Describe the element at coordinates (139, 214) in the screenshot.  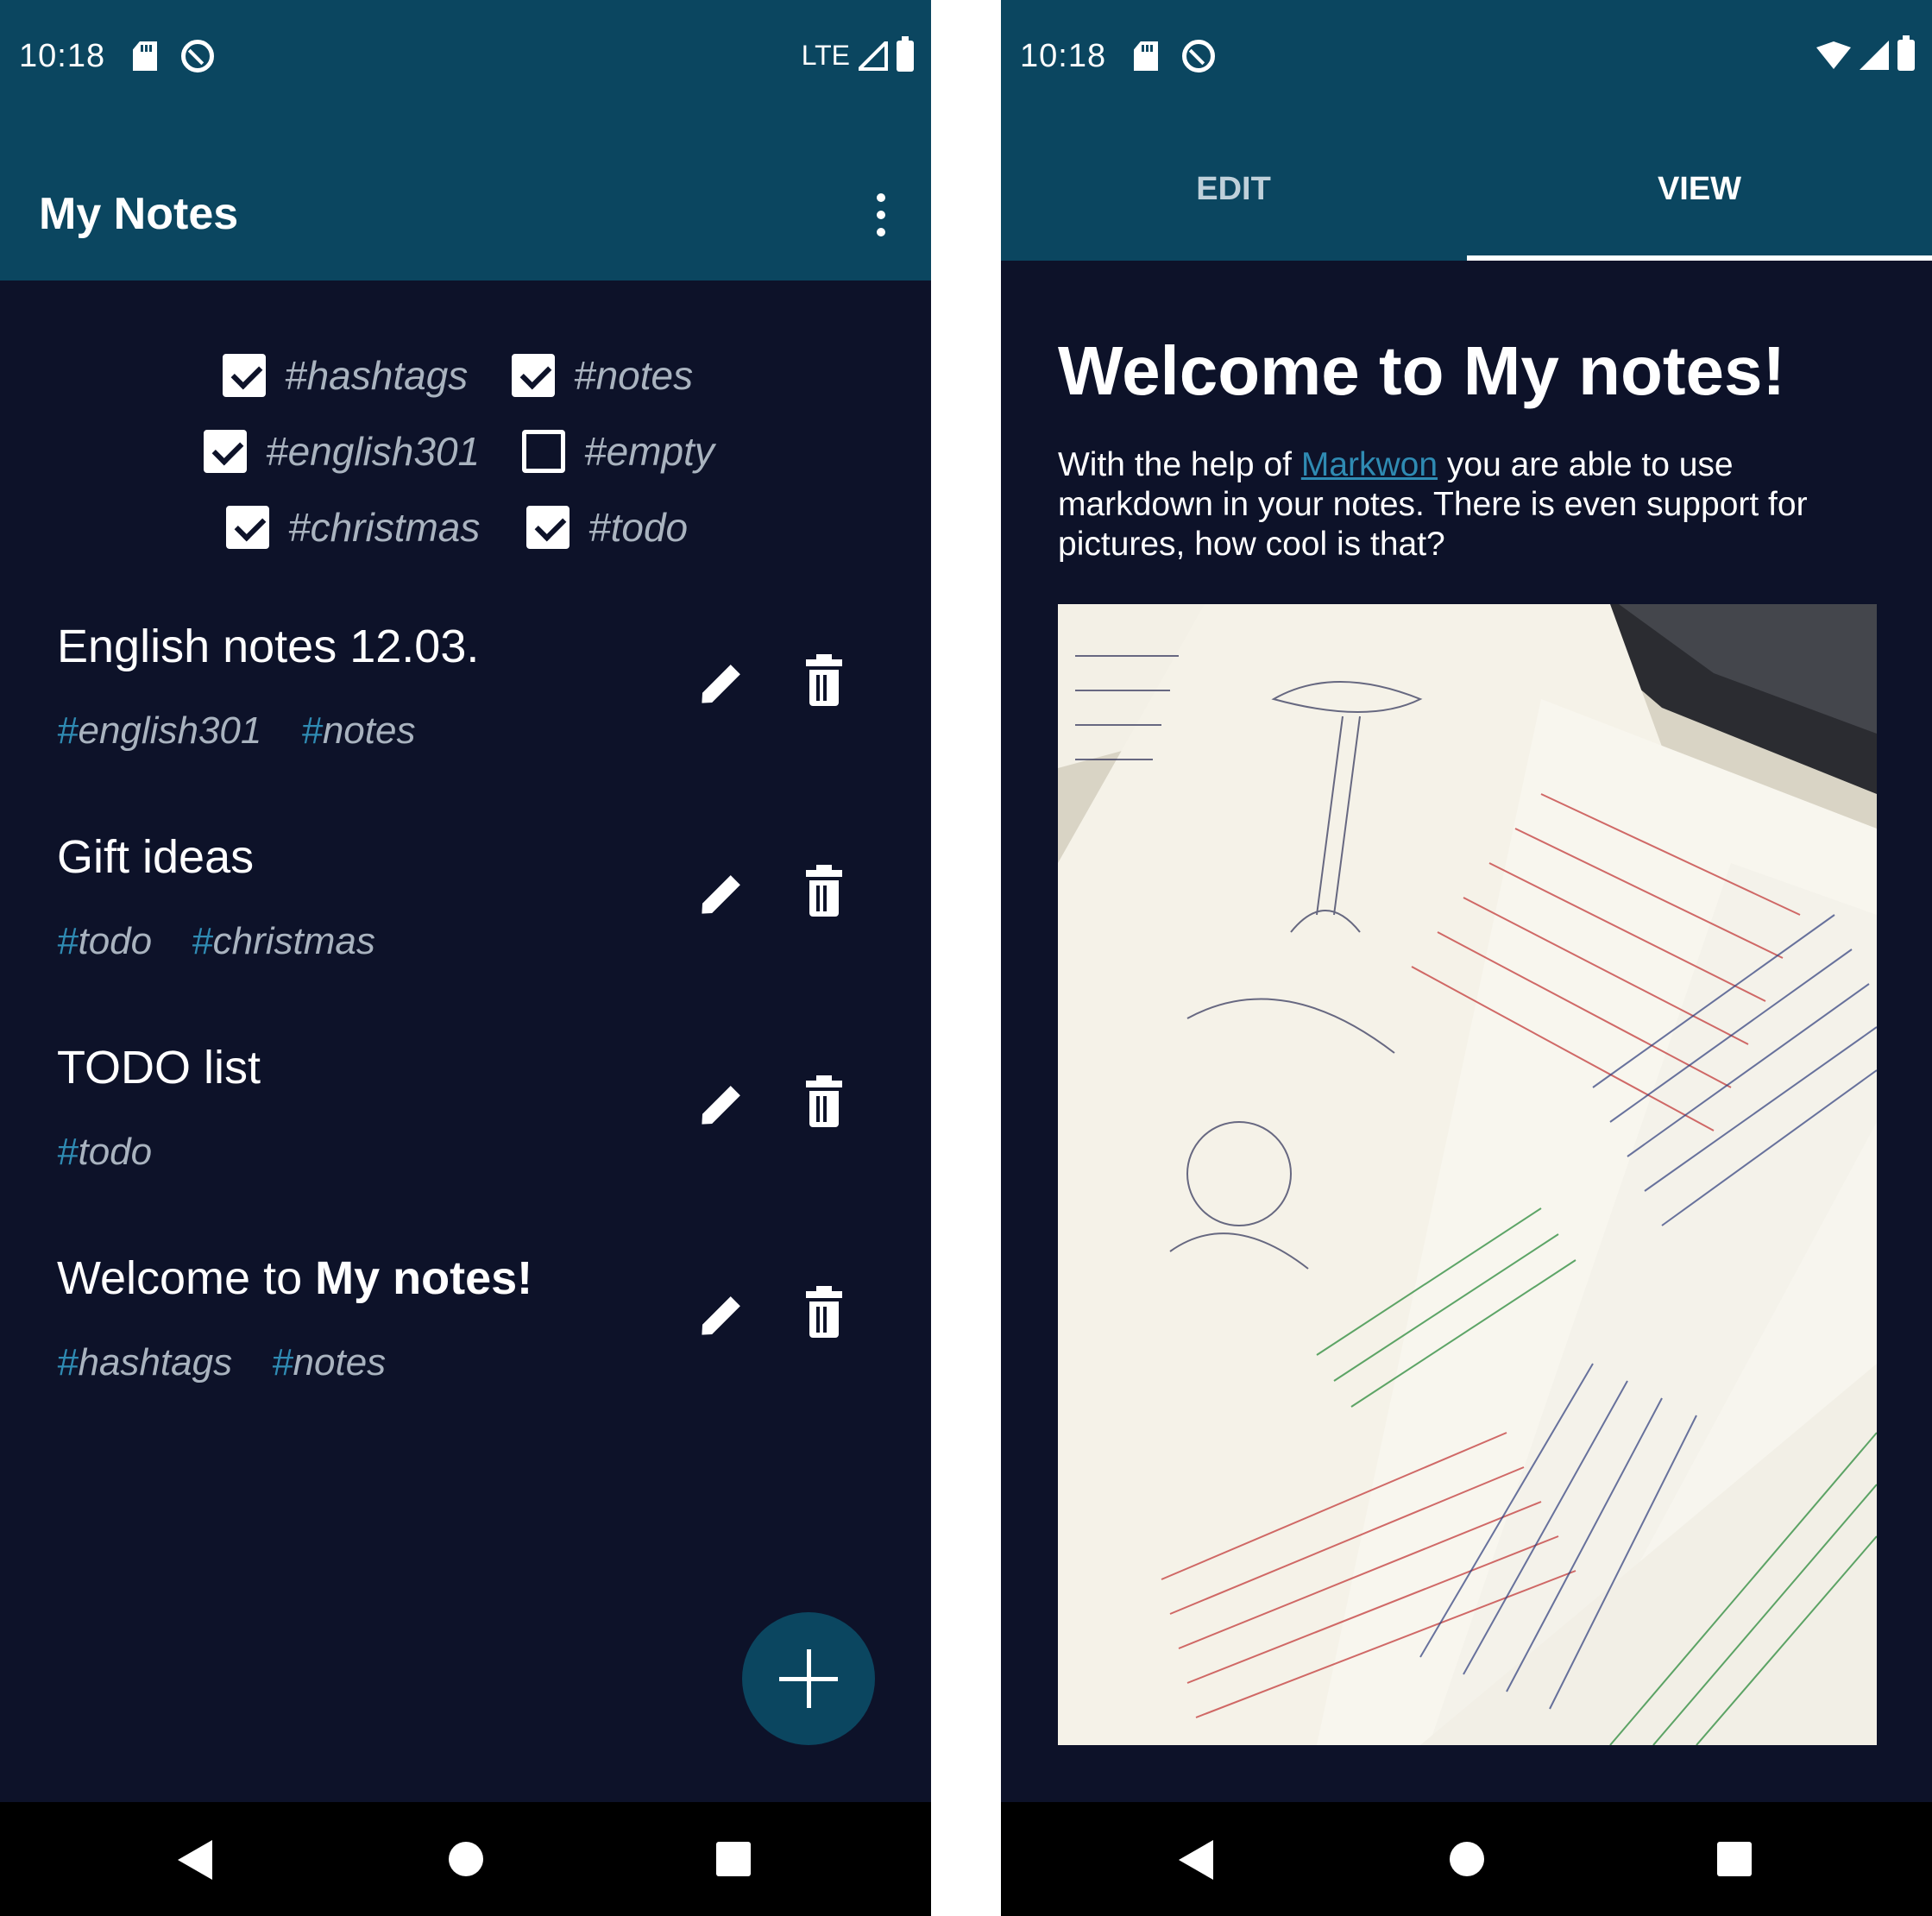
I see `app-title: My Notes` at that location.